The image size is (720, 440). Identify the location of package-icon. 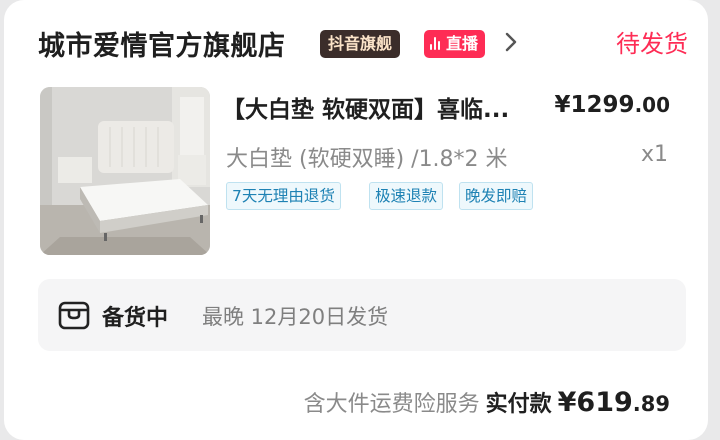
(74, 315).